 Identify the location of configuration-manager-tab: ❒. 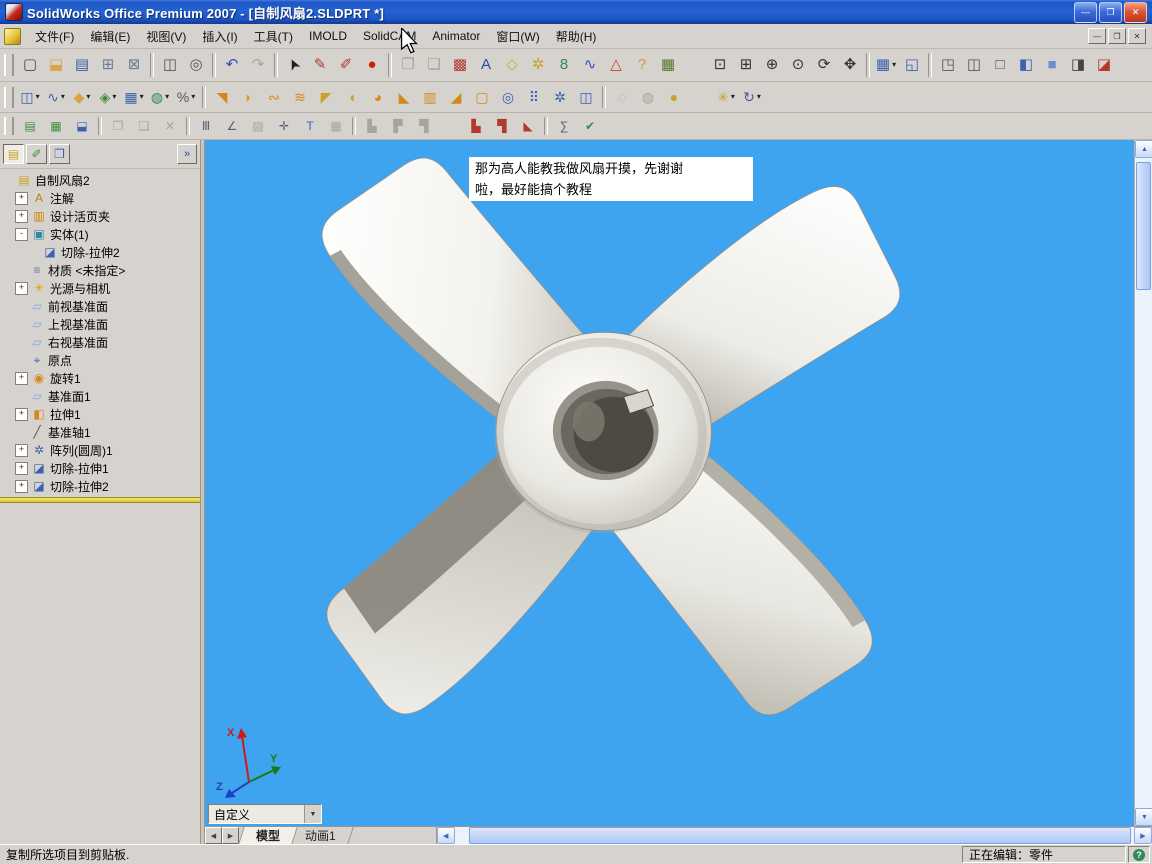
(59, 154).